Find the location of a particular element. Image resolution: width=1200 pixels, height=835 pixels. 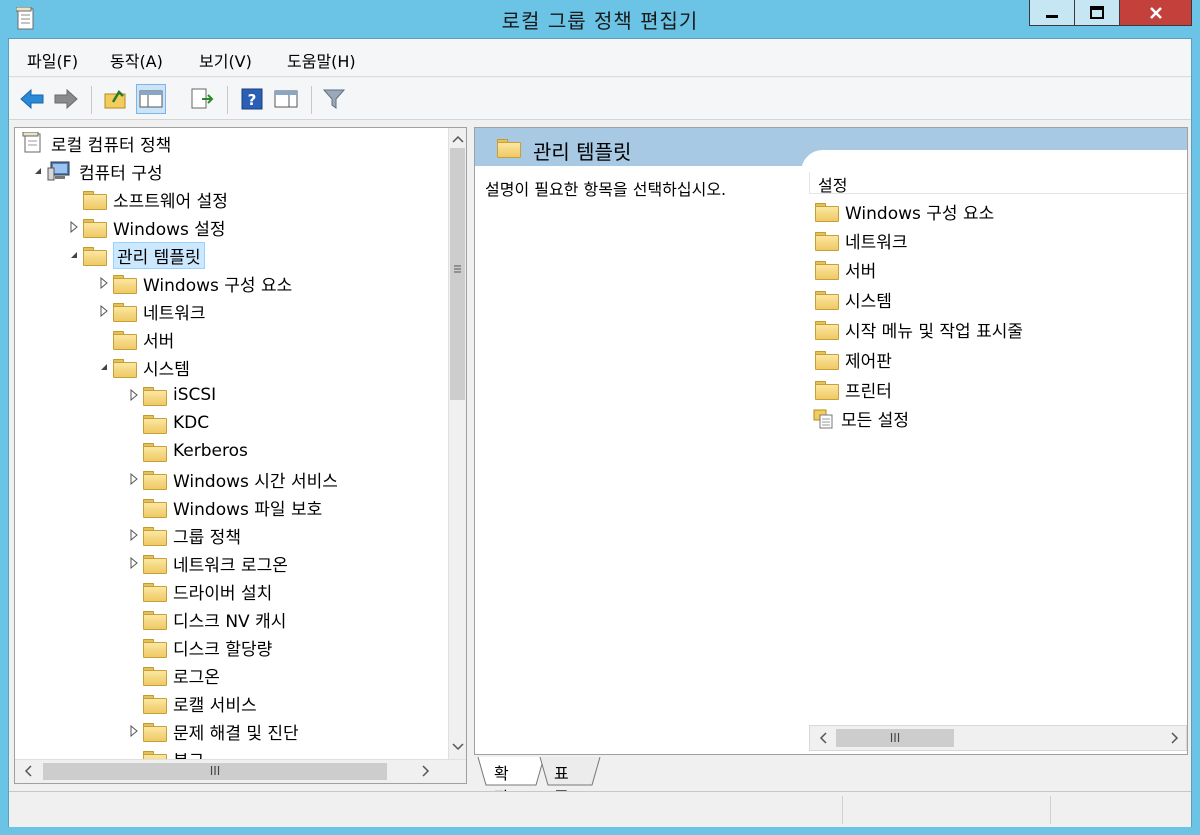

tree-label: 관리 템플릿 is located at coordinates (159, 255).